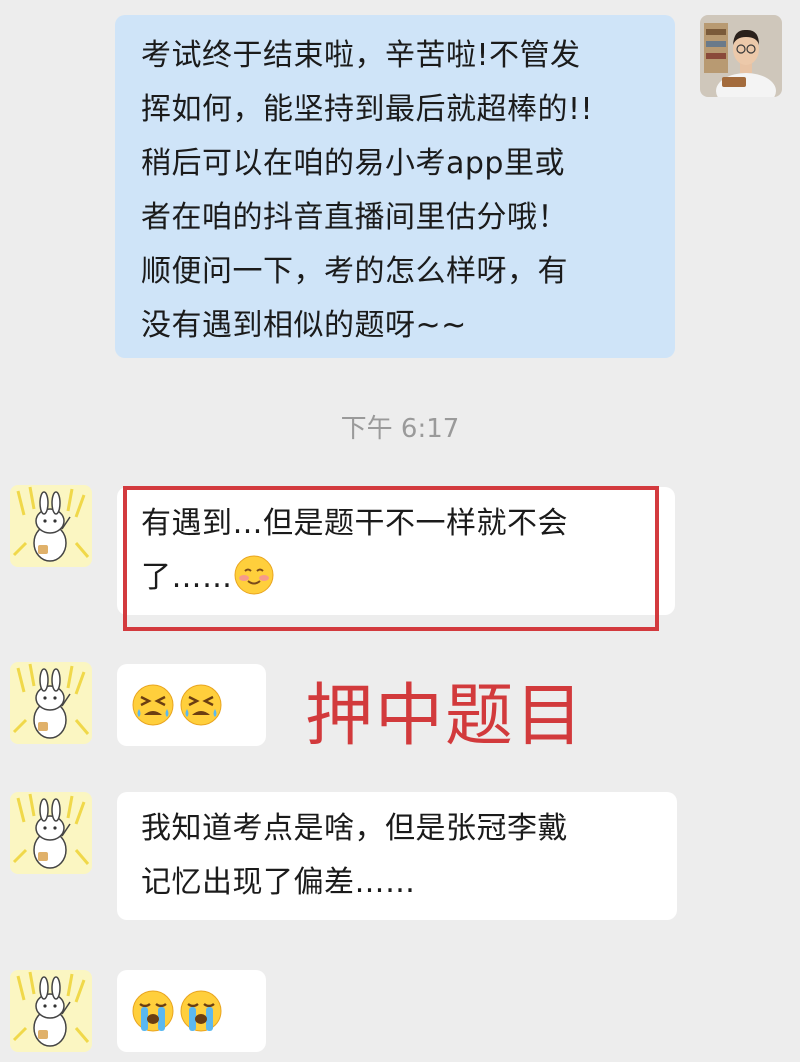 The image size is (800, 1062). I want to click on teacher-avatar, so click(741, 56).